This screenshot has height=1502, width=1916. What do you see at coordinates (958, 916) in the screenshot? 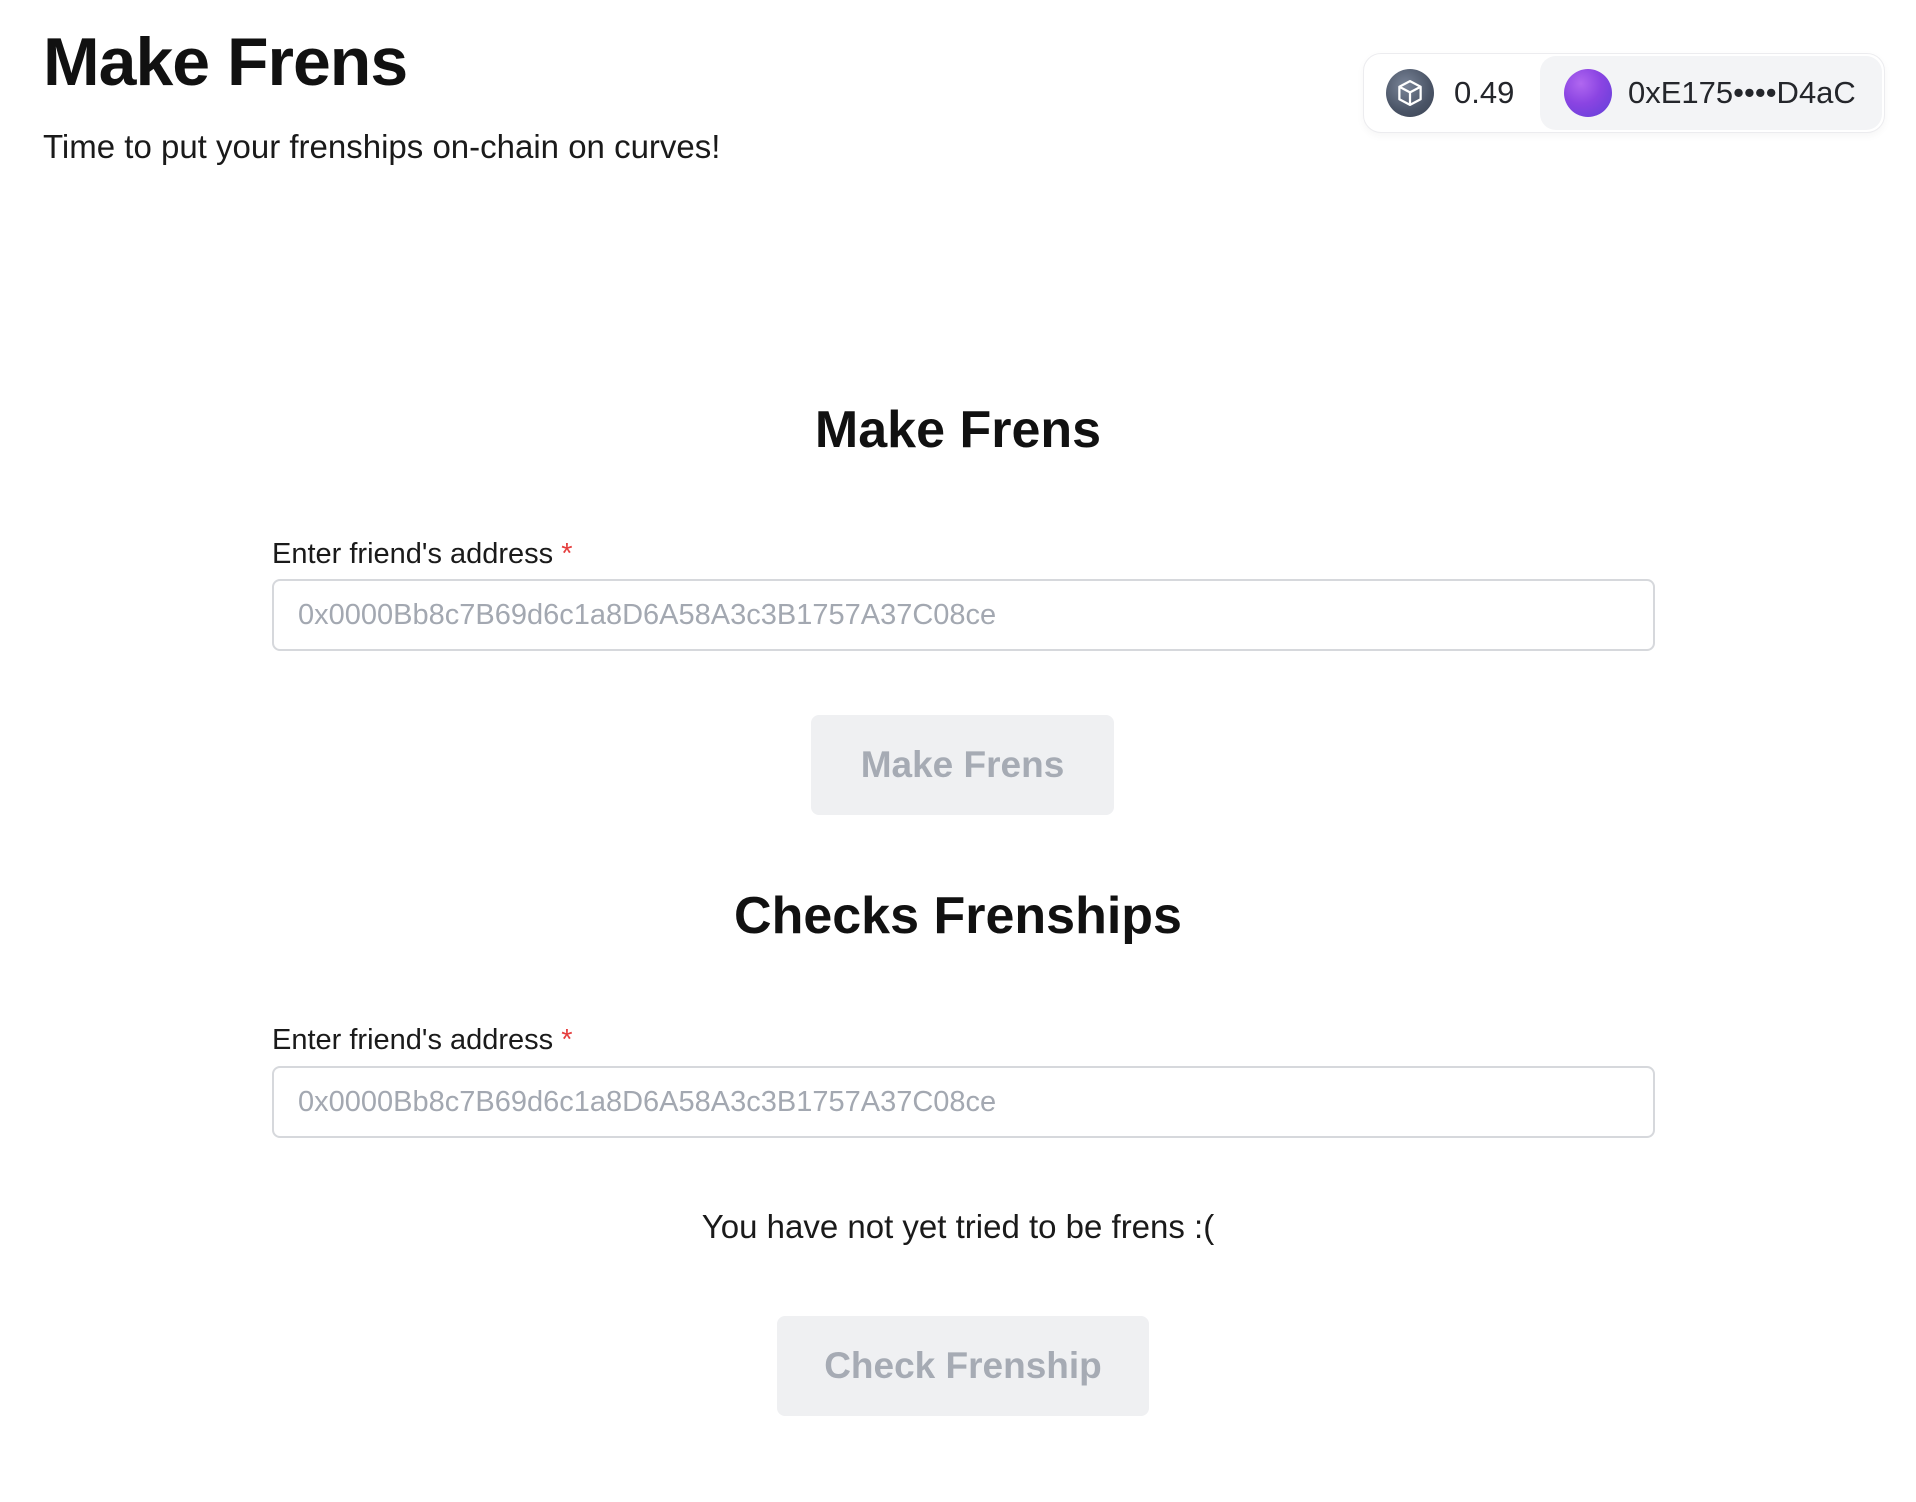
I see `check-frenships-title: Checks Frenships` at bounding box center [958, 916].